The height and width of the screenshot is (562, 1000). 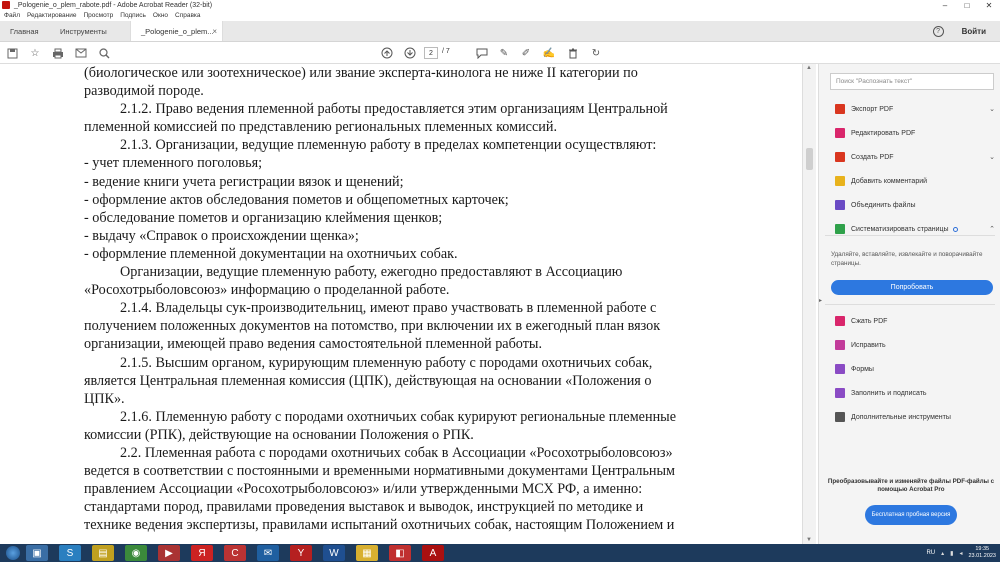 What do you see at coordinates (809, 540) in the screenshot?
I see `scroll-down-icon: ▼` at bounding box center [809, 540].